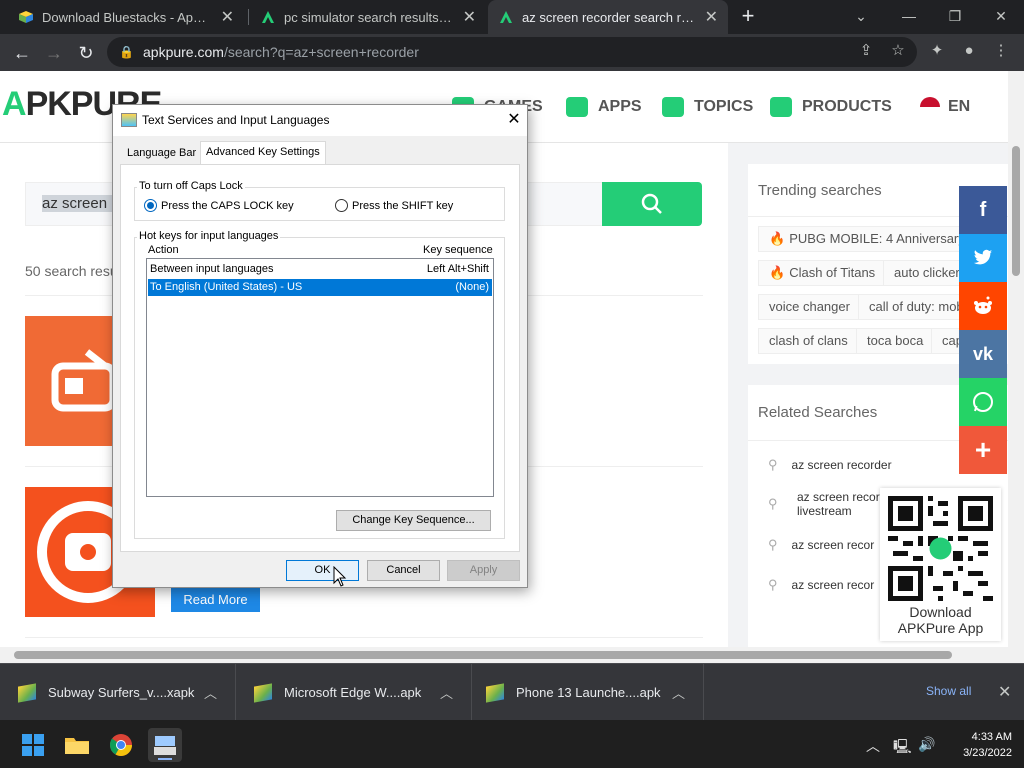 The image size is (1024, 768). Describe the element at coordinates (777, 272) in the screenshot. I see `fire-icon: 🔥` at that location.